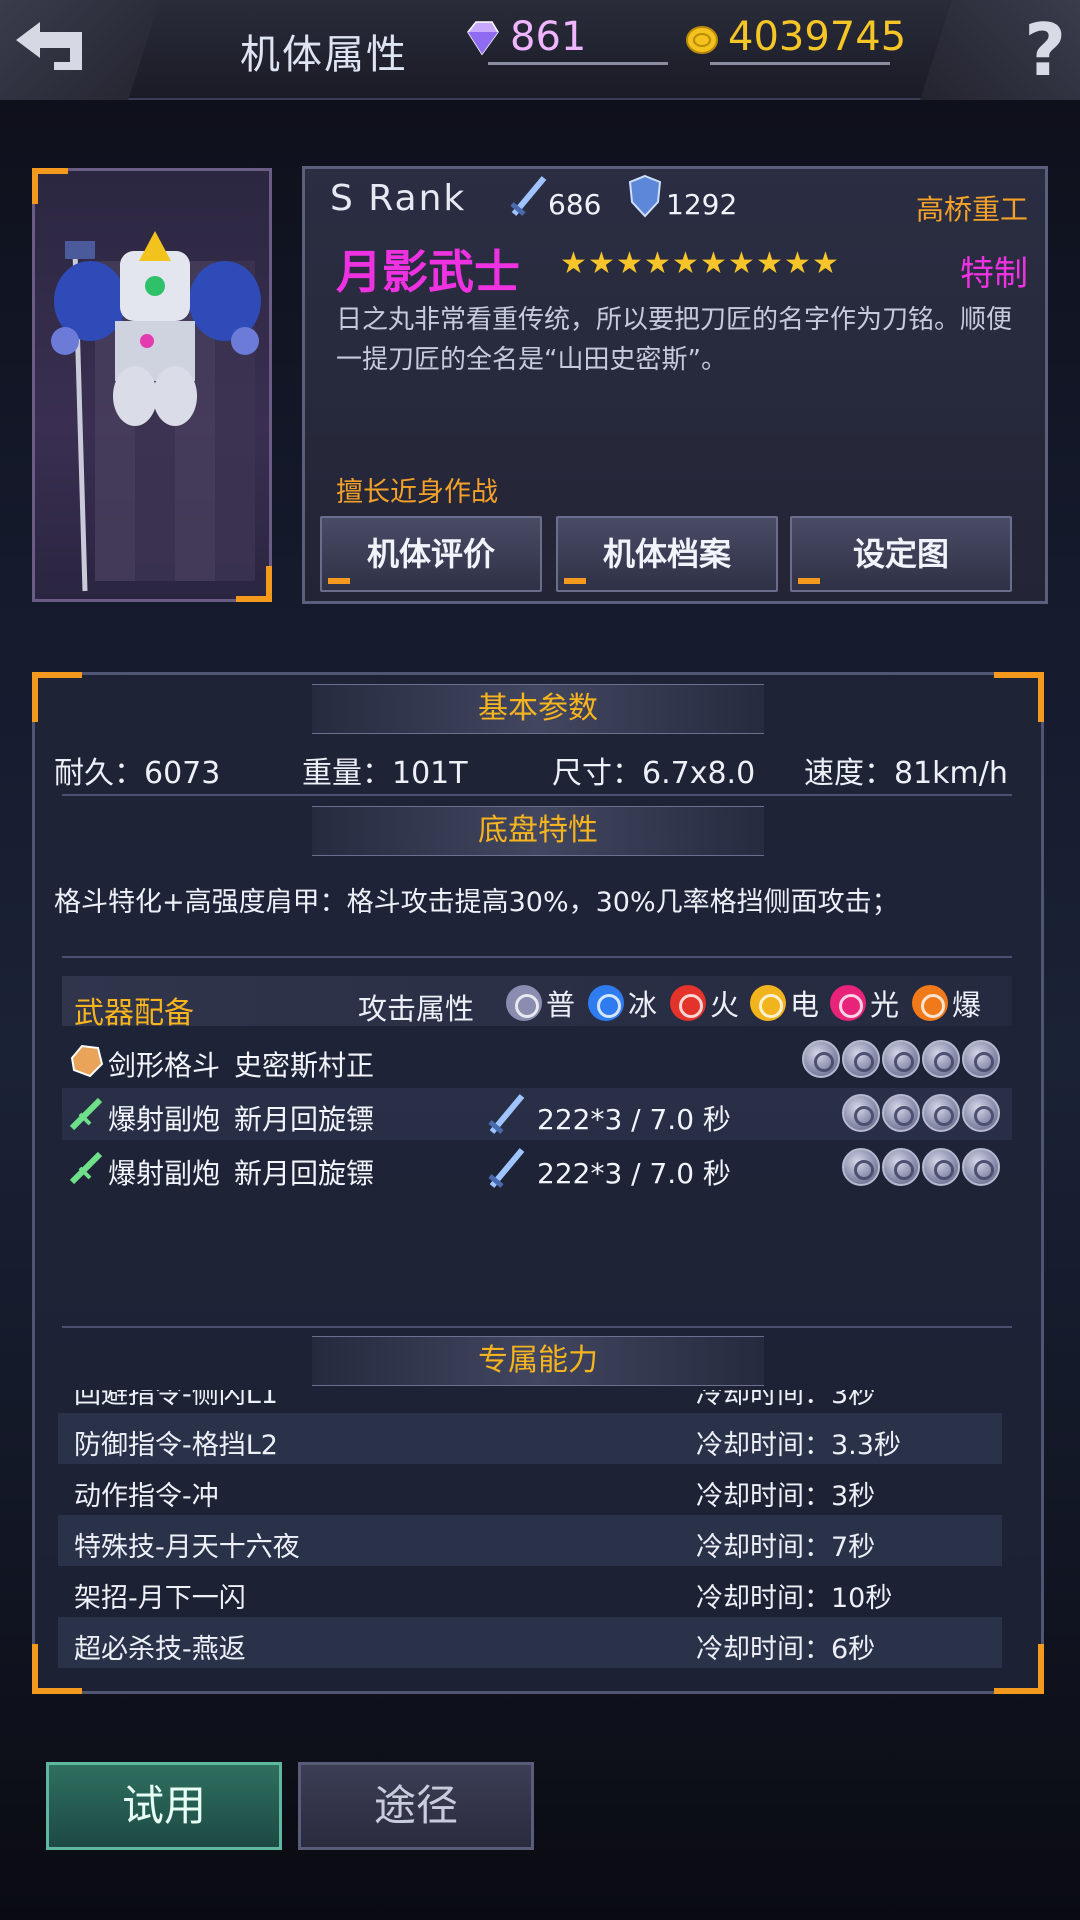 This screenshot has width=1080, height=1920. I want to click on route-button: 途径, so click(416, 1806).